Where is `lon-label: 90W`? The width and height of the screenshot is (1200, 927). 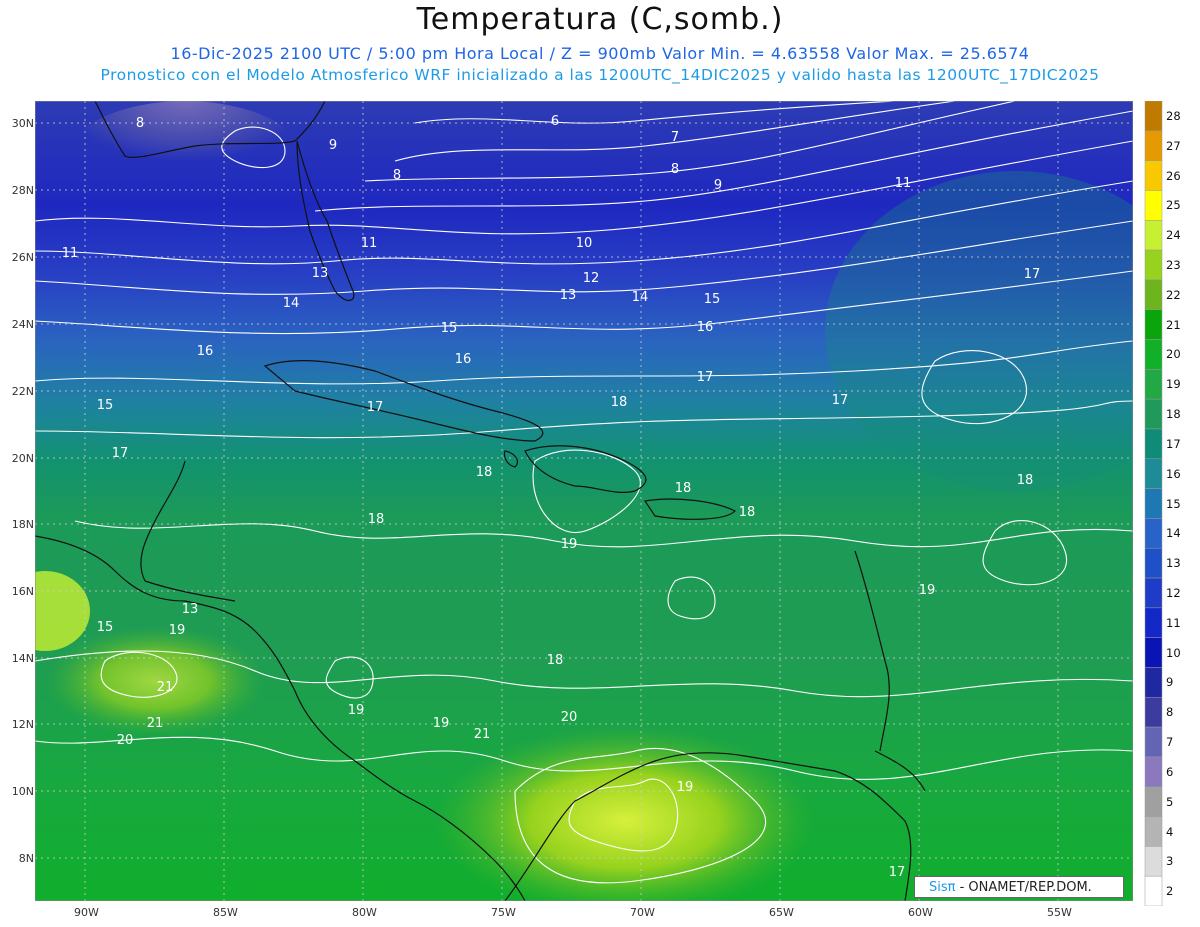 lon-label: 90W is located at coordinates (86, 912).